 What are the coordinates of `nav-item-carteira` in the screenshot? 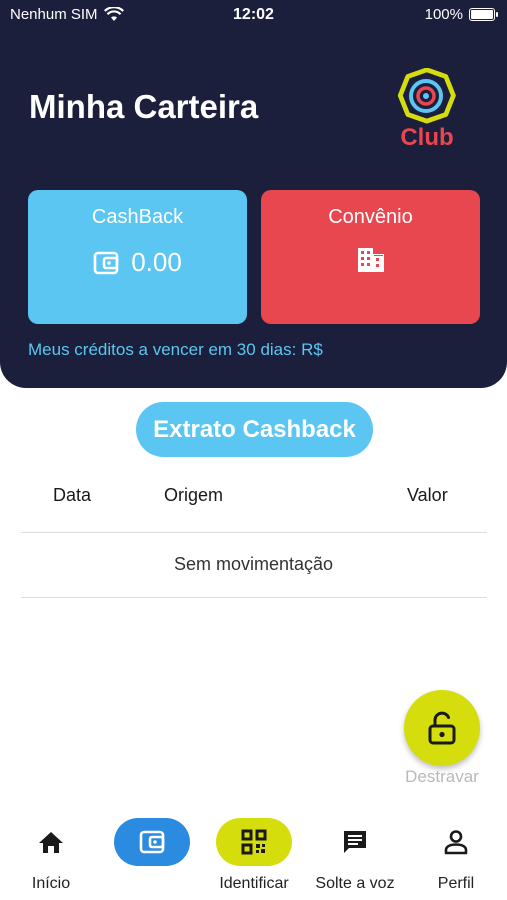 It's located at (152, 846).